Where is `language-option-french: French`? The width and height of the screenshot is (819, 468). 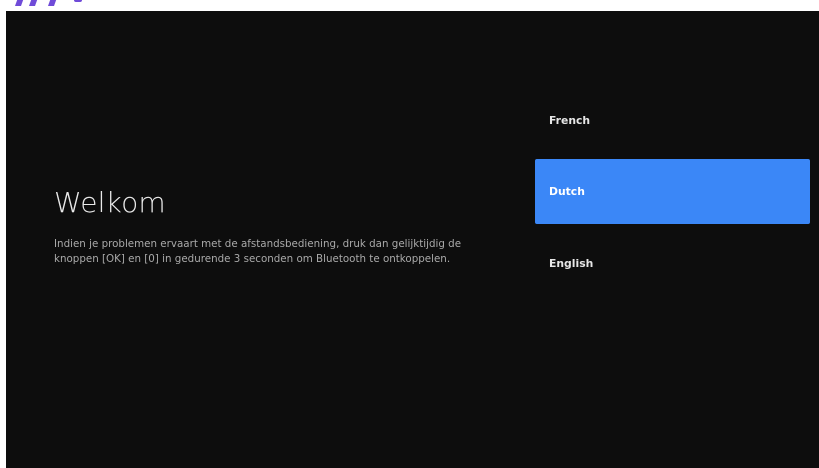 language-option-french: French is located at coordinates (672, 120).